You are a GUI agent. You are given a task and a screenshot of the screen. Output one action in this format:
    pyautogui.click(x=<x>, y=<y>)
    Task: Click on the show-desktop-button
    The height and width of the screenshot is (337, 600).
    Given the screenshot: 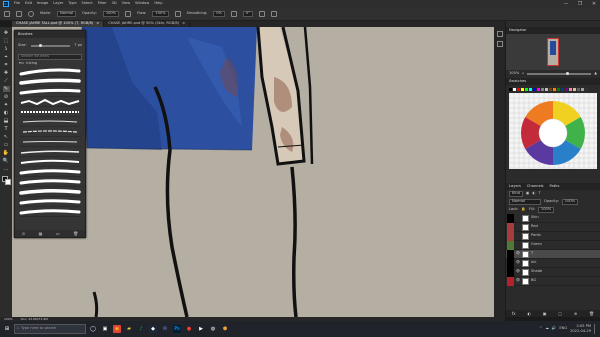 What is the action you would take?
    pyautogui.click(x=595, y=329)
    